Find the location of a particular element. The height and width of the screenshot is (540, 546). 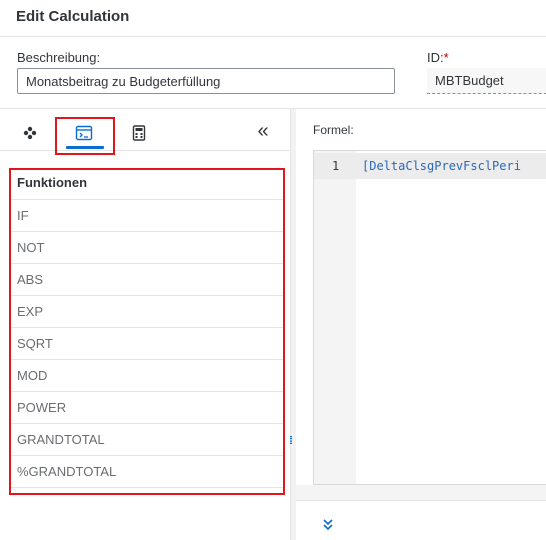

line-number-gutter is located at coordinates (335, 317).